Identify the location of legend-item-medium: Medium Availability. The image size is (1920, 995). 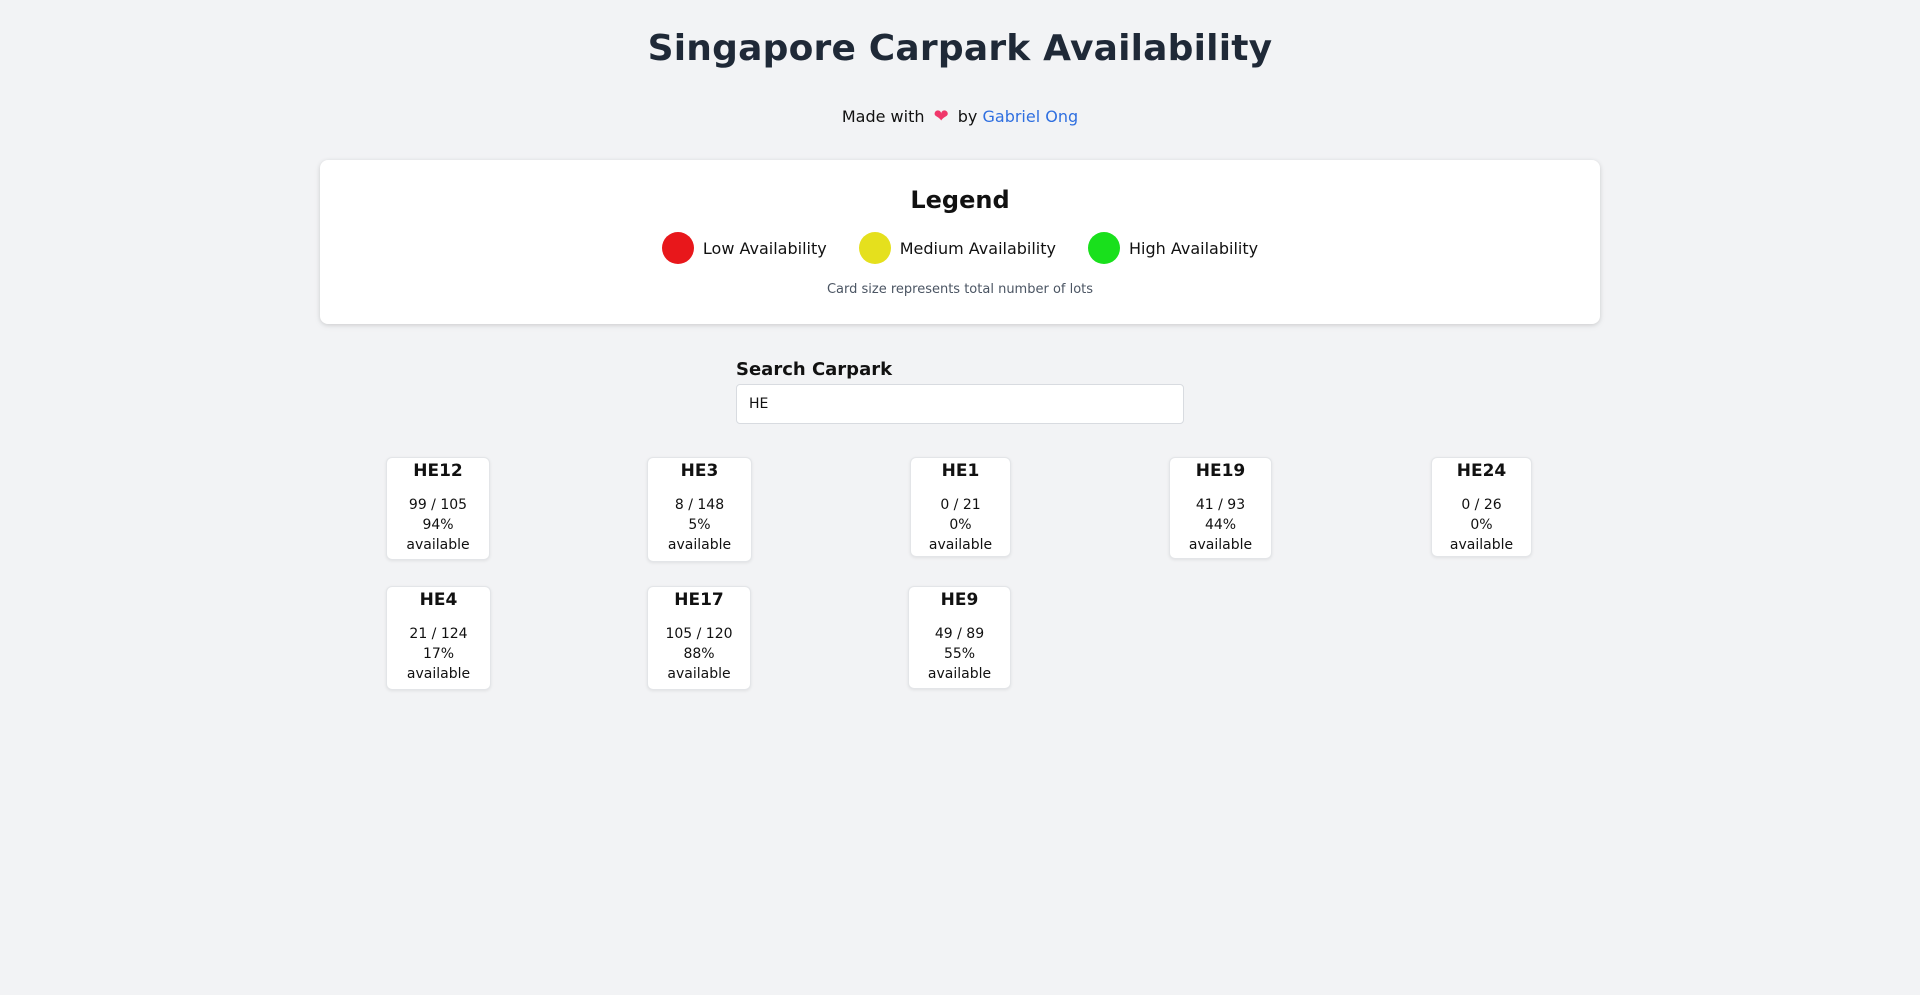
(957, 248).